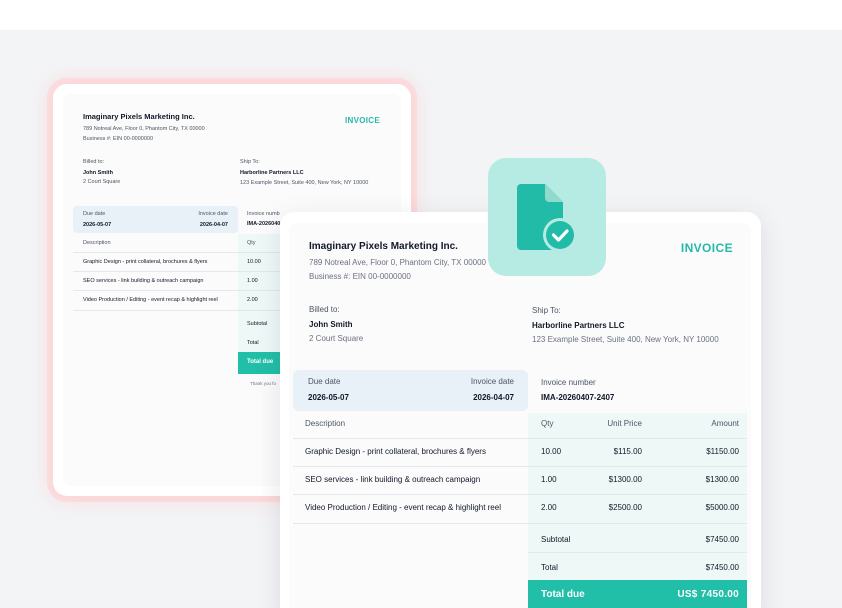 This screenshot has width=842, height=608. What do you see at coordinates (253, 343) in the screenshot?
I see `back-total-label: Total` at bounding box center [253, 343].